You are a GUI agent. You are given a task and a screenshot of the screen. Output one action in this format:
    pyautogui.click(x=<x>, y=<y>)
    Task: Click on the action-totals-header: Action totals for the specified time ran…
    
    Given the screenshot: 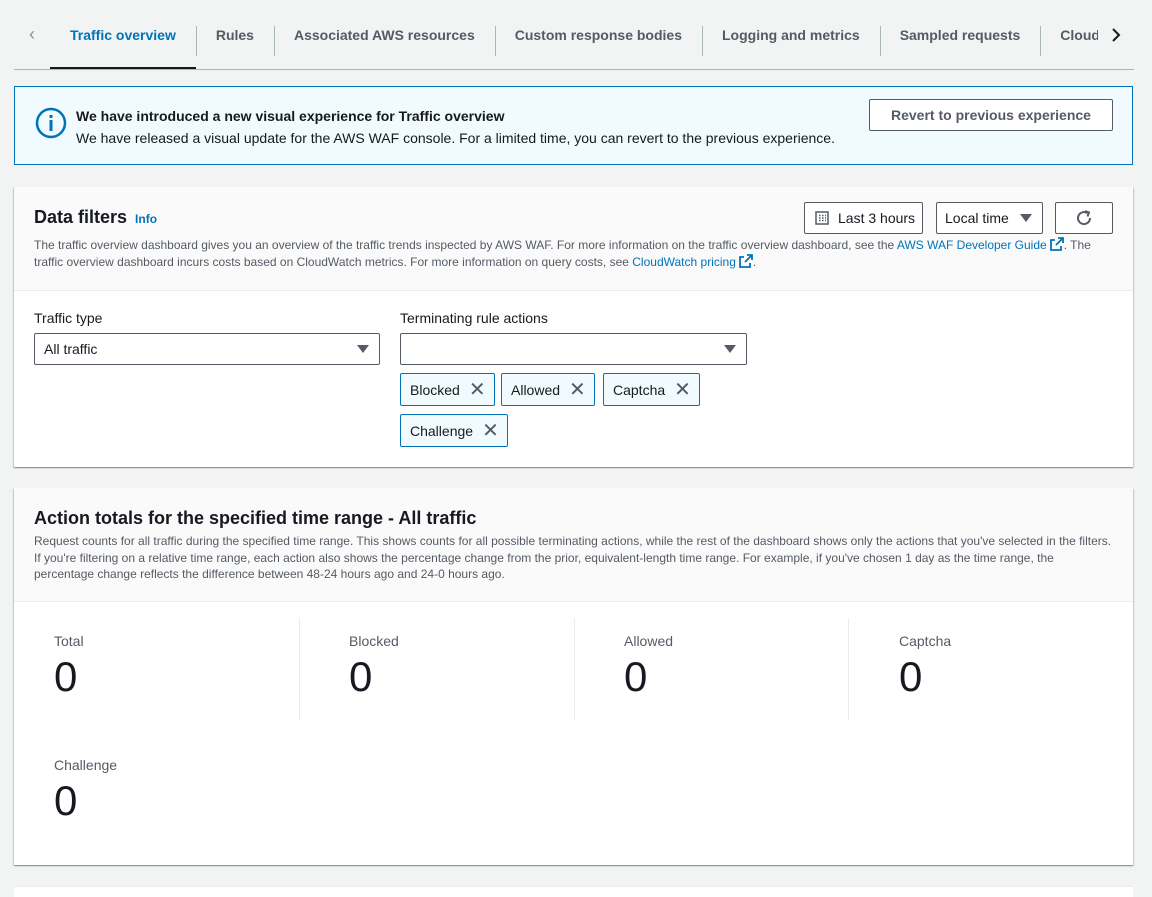 What is the action you would take?
    pyautogui.click(x=573, y=545)
    